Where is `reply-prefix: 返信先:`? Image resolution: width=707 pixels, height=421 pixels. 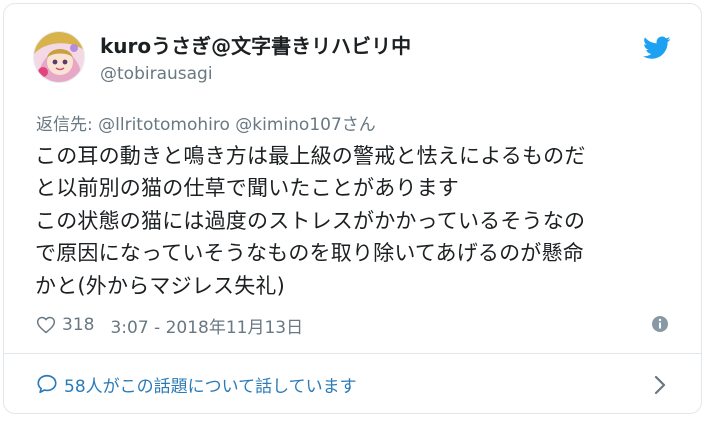
reply-prefix: 返信先: is located at coordinates (64, 125).